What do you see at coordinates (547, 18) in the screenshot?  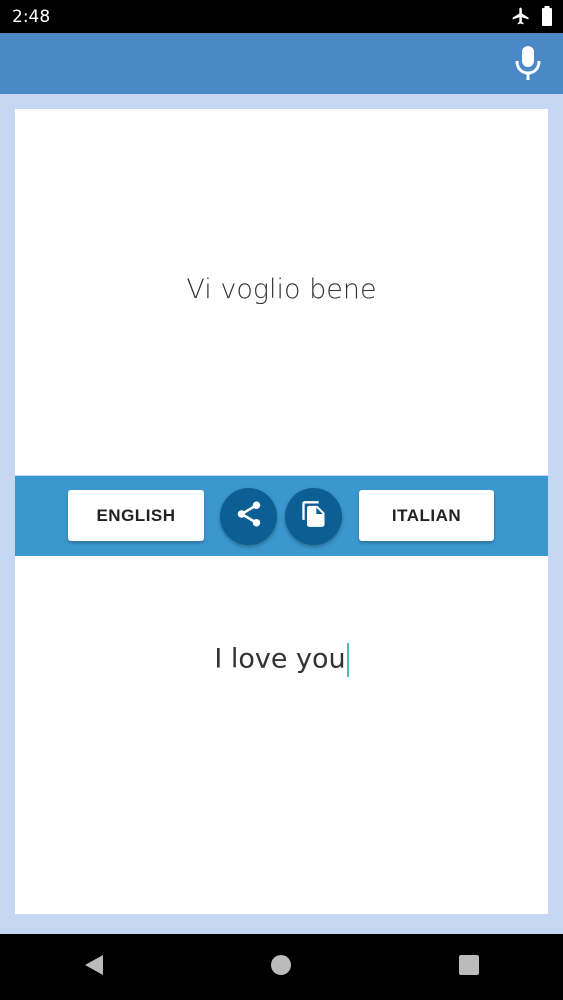 I see `battery-icon` at bounding box center [547, 18].